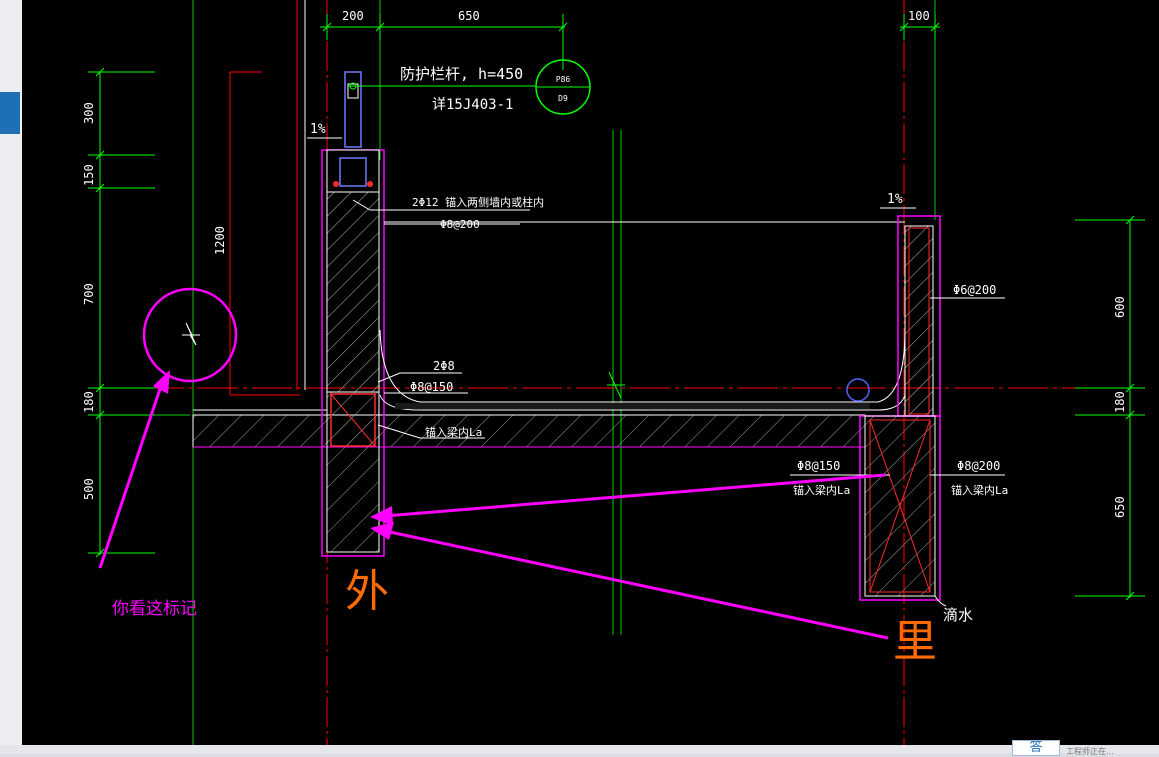 This screenshot has height=757, width=1159. I want to click on slope-right-label: 1%, so click(895, 199).